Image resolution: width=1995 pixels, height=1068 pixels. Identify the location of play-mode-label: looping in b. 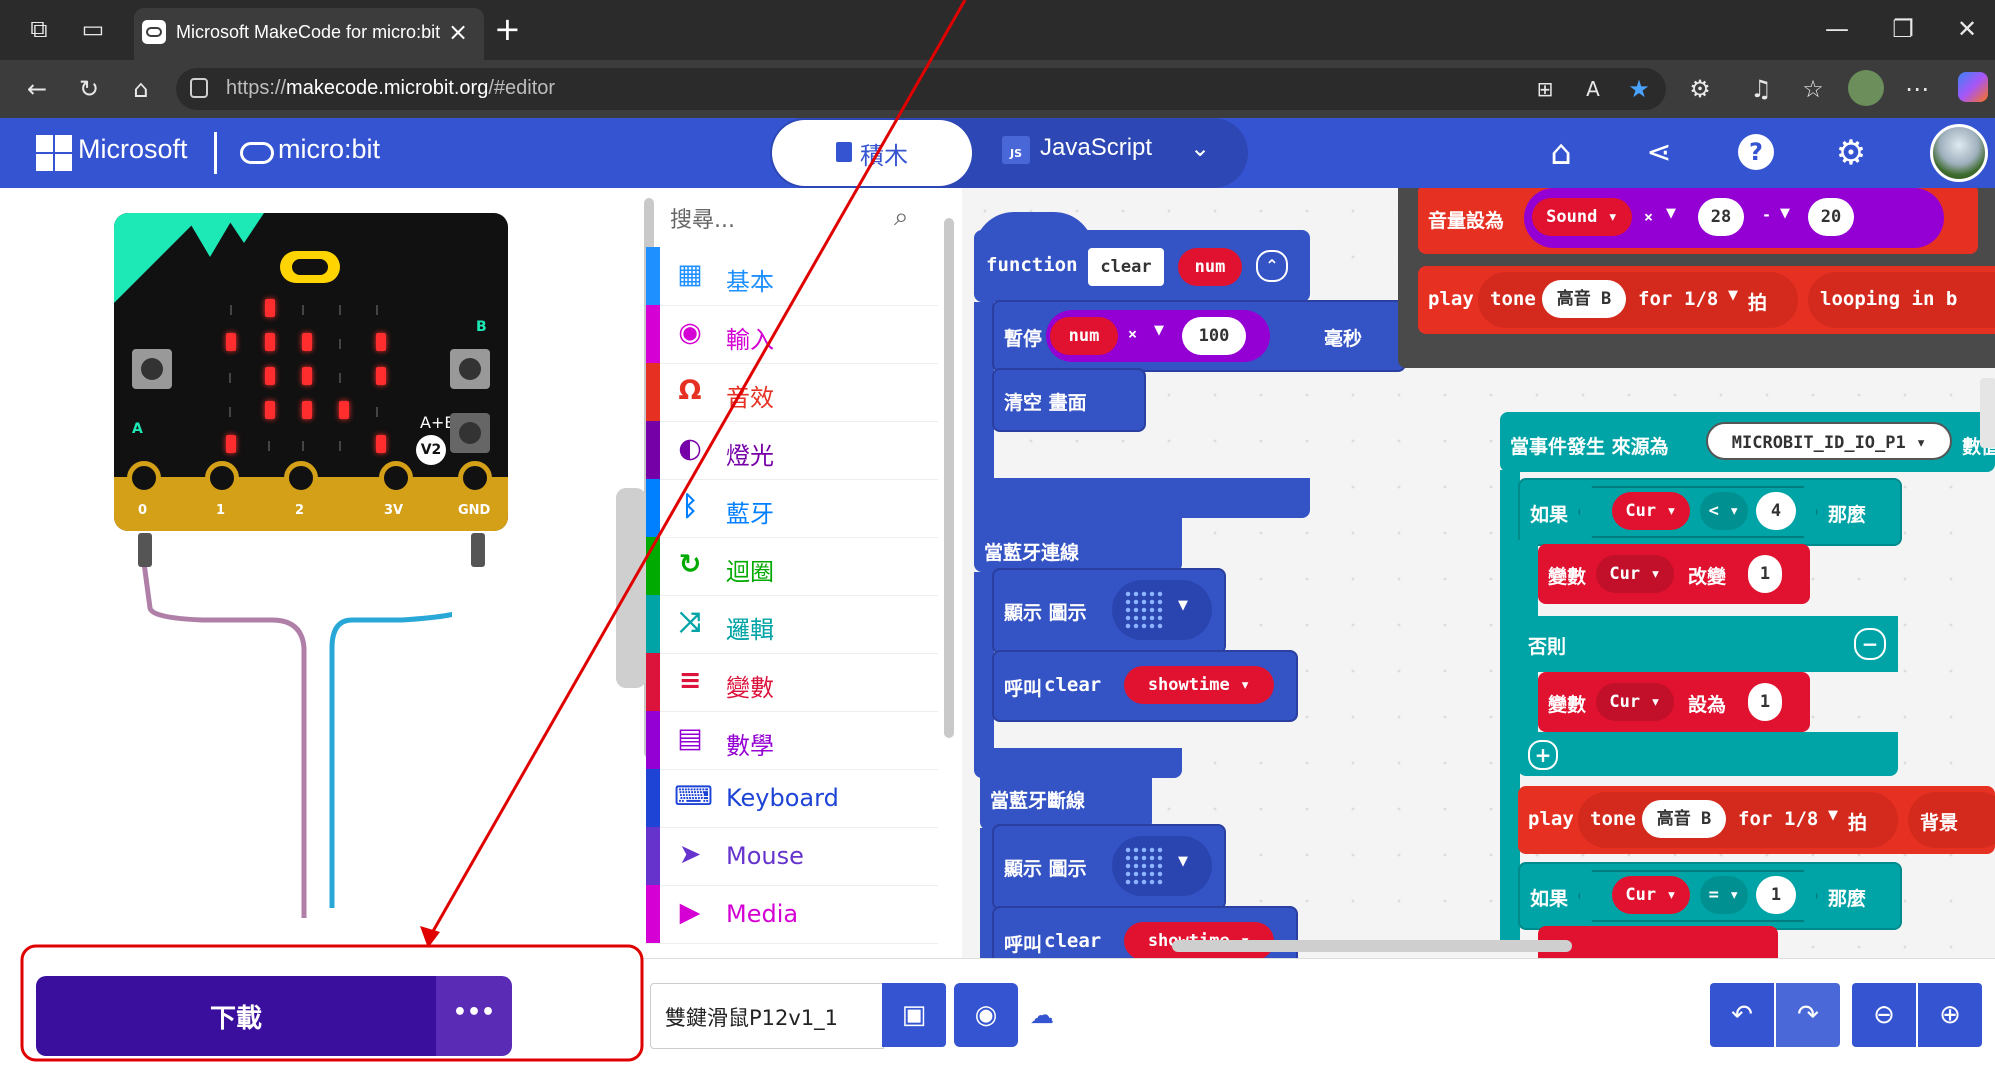
(1888, 299).